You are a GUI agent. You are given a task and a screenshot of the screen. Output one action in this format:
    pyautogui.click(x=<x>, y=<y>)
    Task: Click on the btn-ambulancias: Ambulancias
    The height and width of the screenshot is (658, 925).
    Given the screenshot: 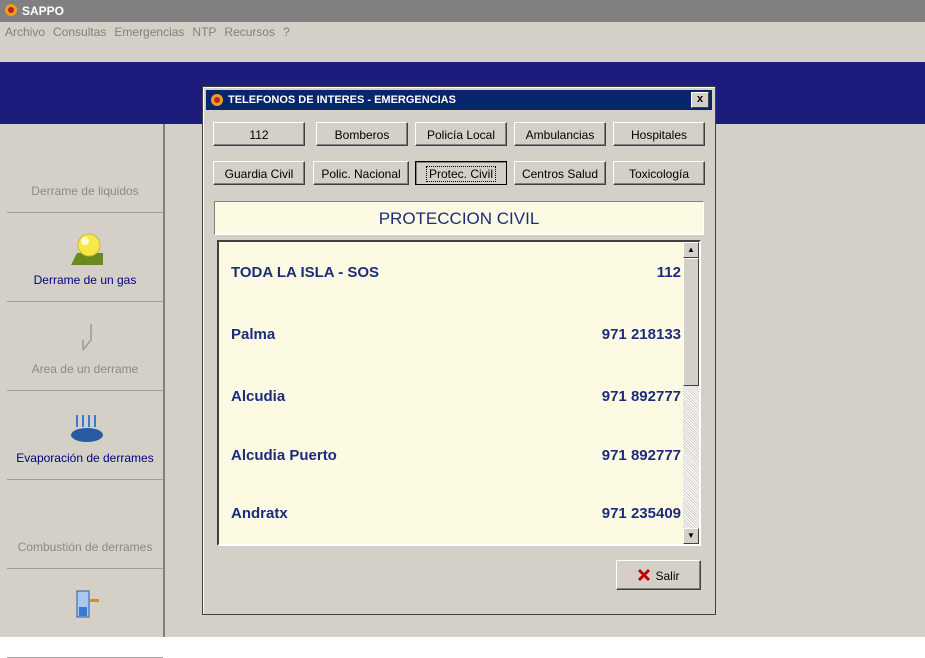 What is the action you would take?
    pyautogui.click(x=560, y=134)
    